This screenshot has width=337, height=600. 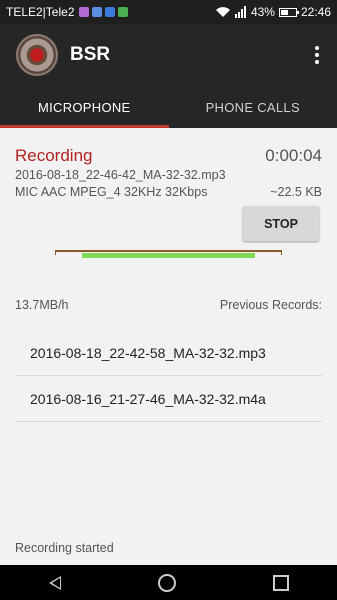 What do you see at coordinates (54, 155) in the screenshot?
I see `recording-status: Recording` at bounding box center [54, 155].